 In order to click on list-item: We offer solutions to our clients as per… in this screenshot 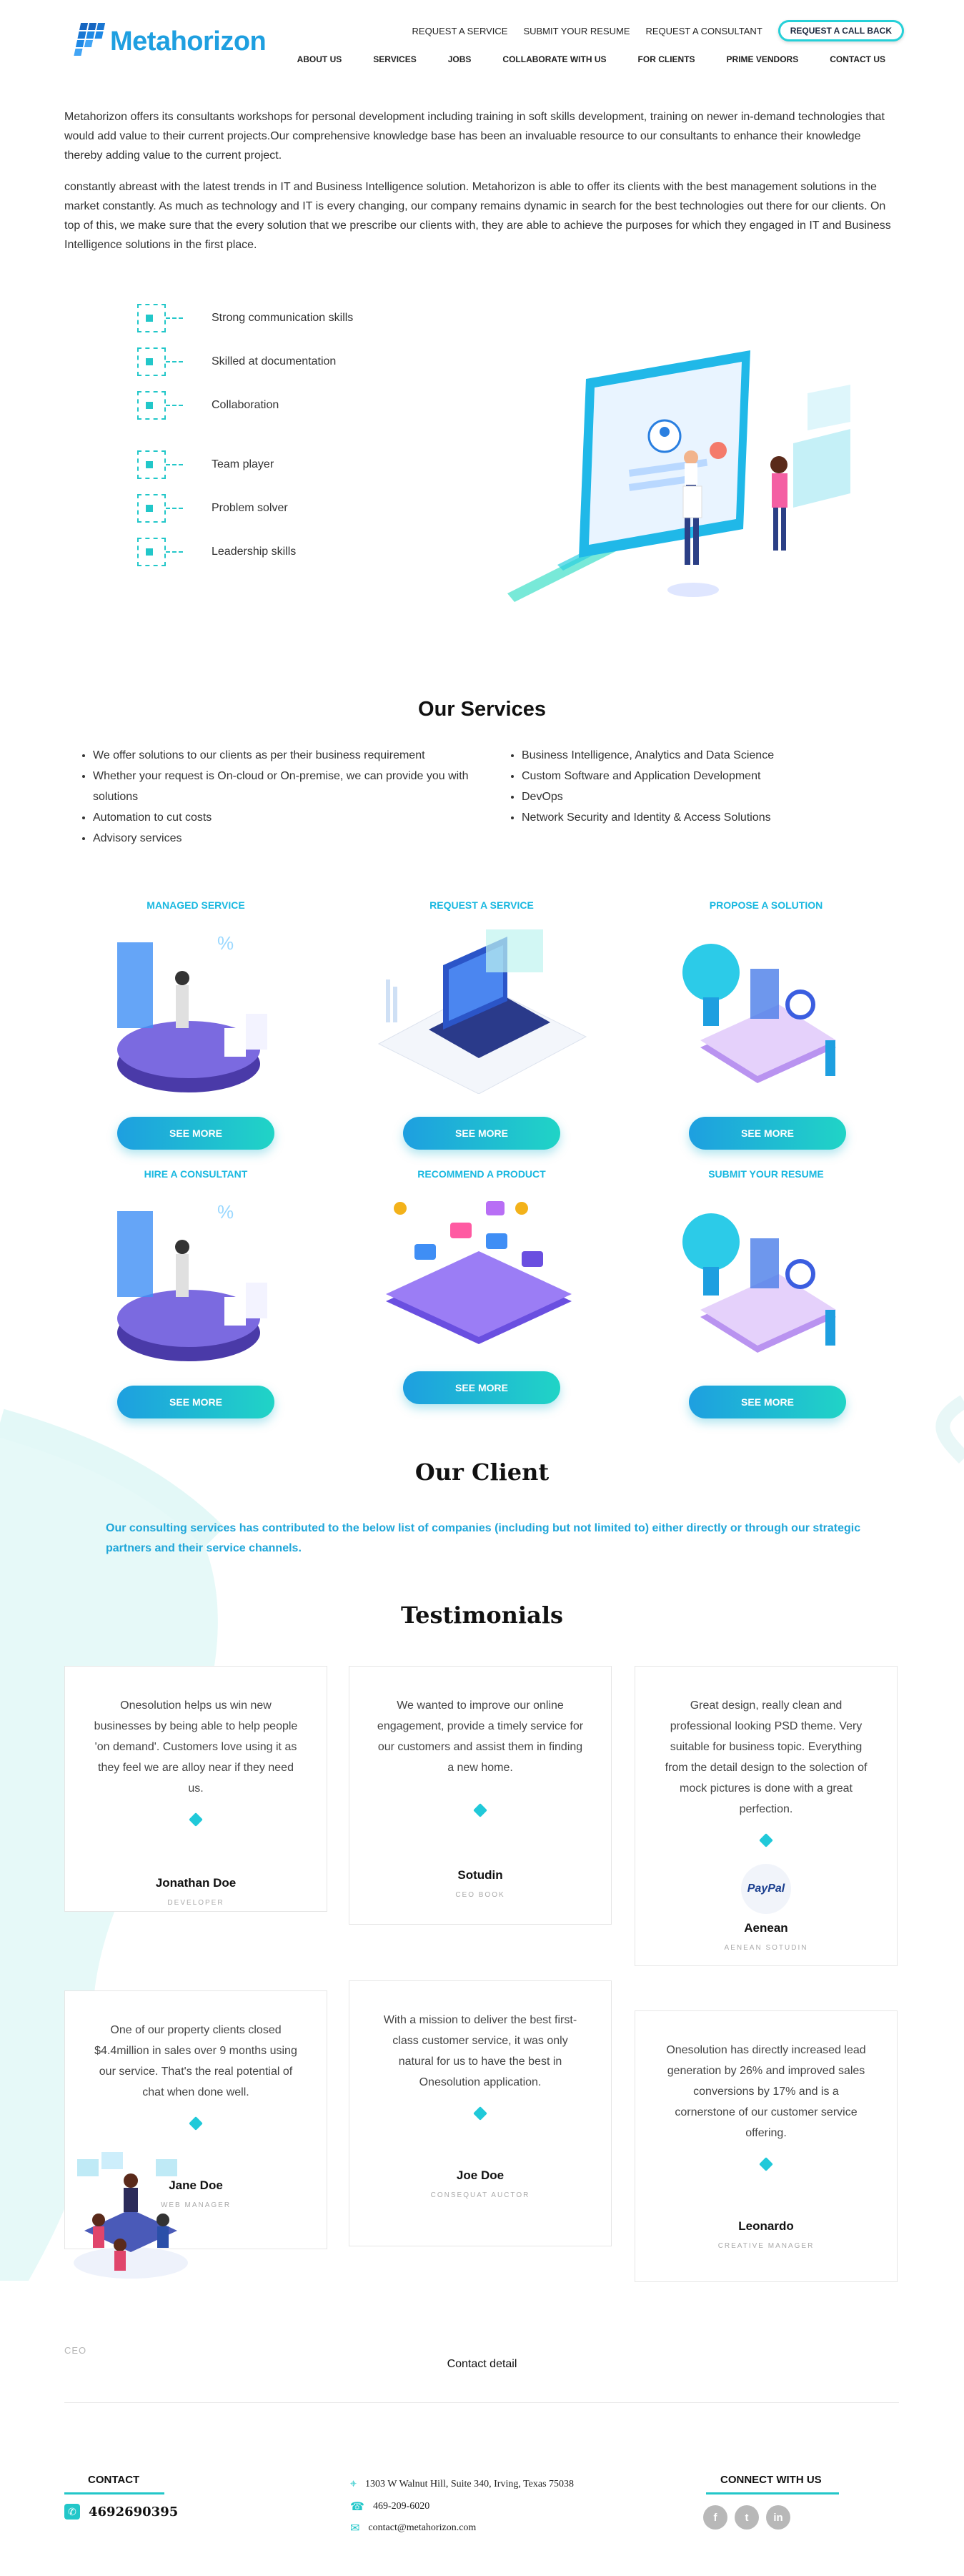, I will do `click(286, 755)`.